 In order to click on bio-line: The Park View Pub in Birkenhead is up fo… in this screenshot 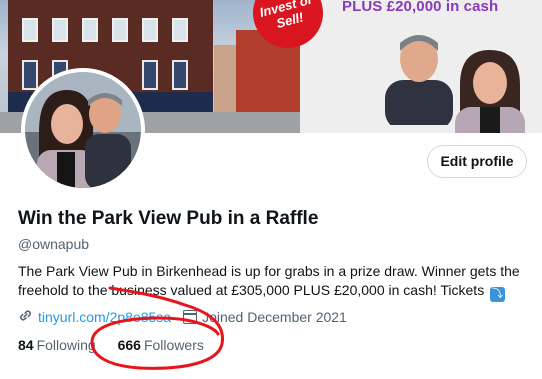, I will do `click(269, 271)`.